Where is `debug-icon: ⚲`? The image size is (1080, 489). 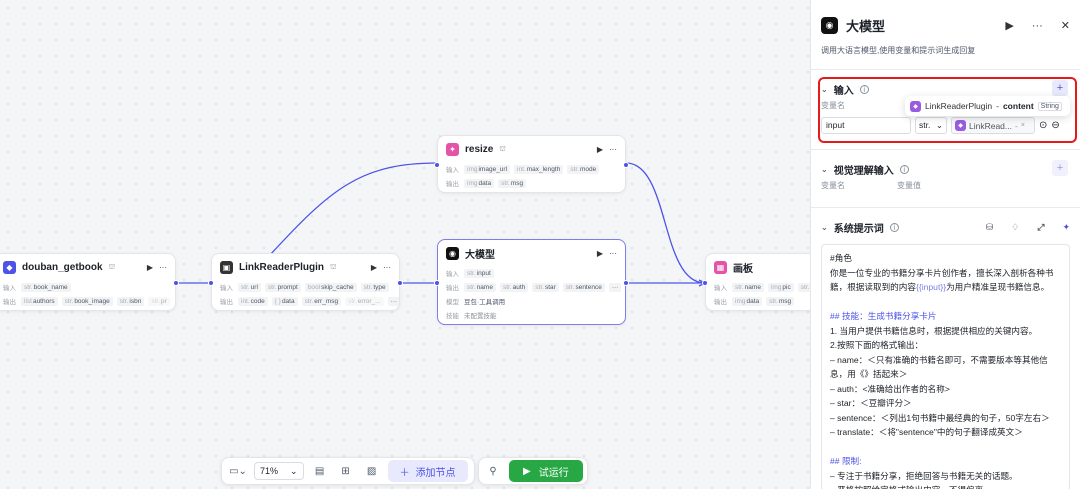 debug-icon: ⚲ is located at coordinates (493, 471).